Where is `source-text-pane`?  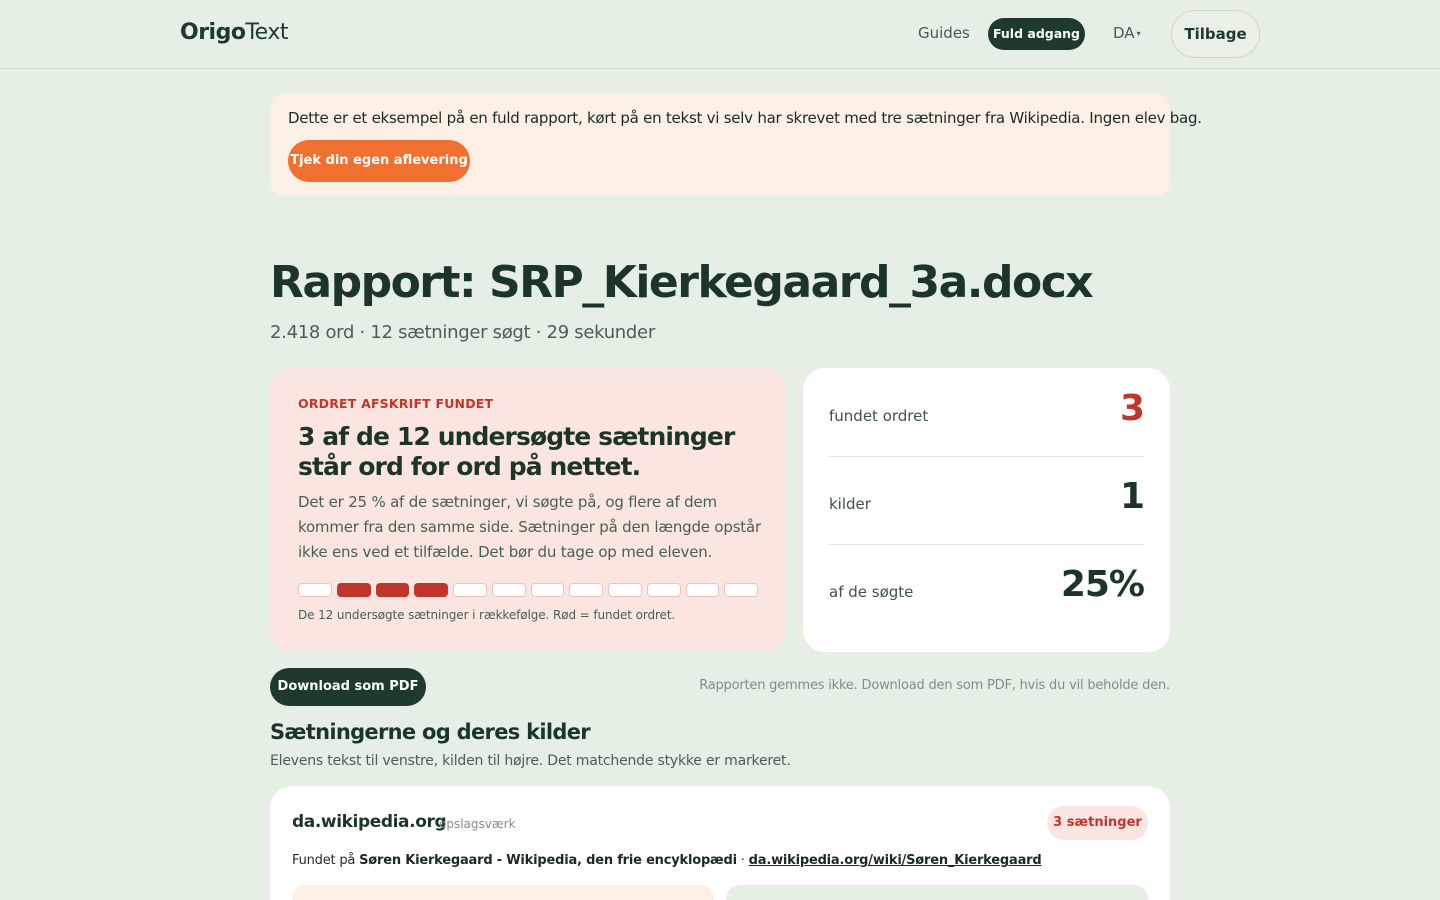
source-text-pane is located at coordinates (937, 892).